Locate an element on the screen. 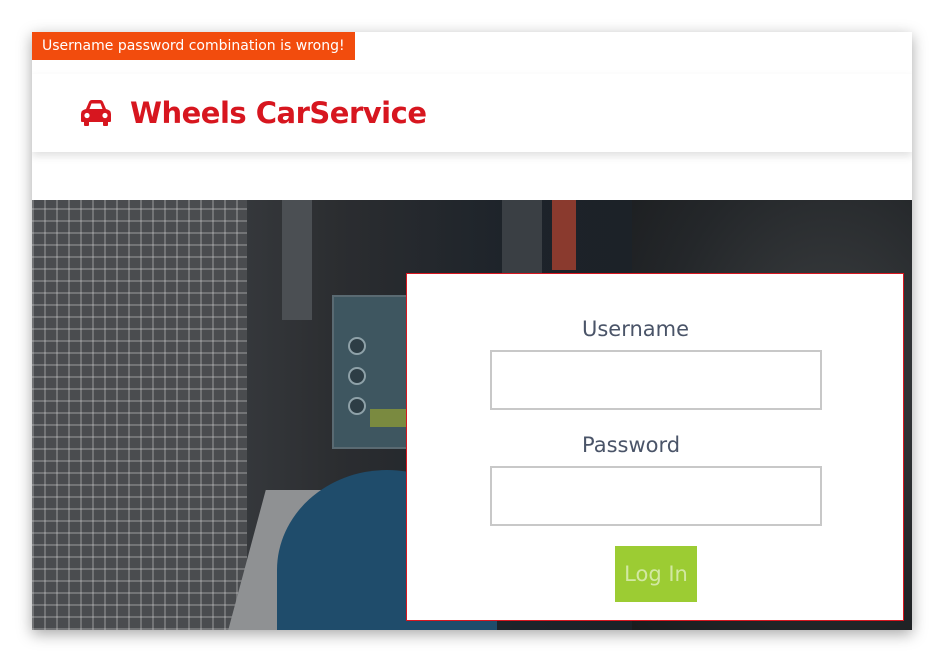 This screenshot has width=944, height=662. car-icon is located at coordinates (96, 113).